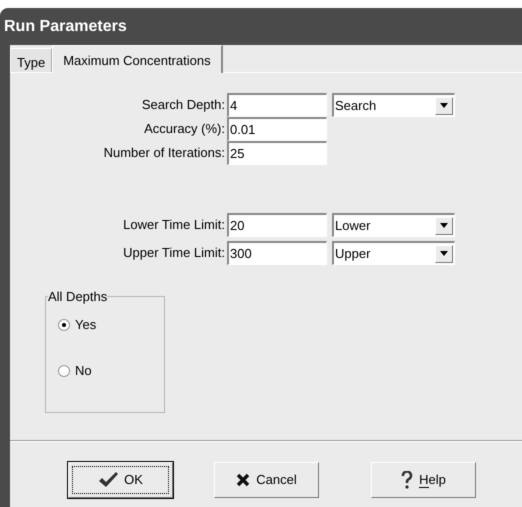 The width and height of the screenshot is (522, 507). What do you see at coordinates (243, 480) in the screenshot?
I see `x-icon` at bounding box center [243, 480].